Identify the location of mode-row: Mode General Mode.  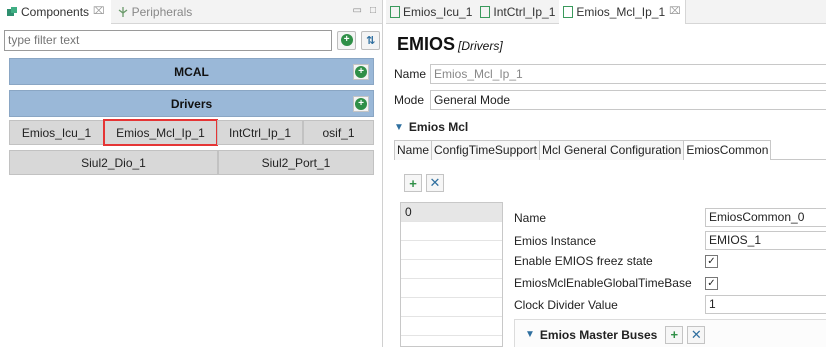
(610, 100).